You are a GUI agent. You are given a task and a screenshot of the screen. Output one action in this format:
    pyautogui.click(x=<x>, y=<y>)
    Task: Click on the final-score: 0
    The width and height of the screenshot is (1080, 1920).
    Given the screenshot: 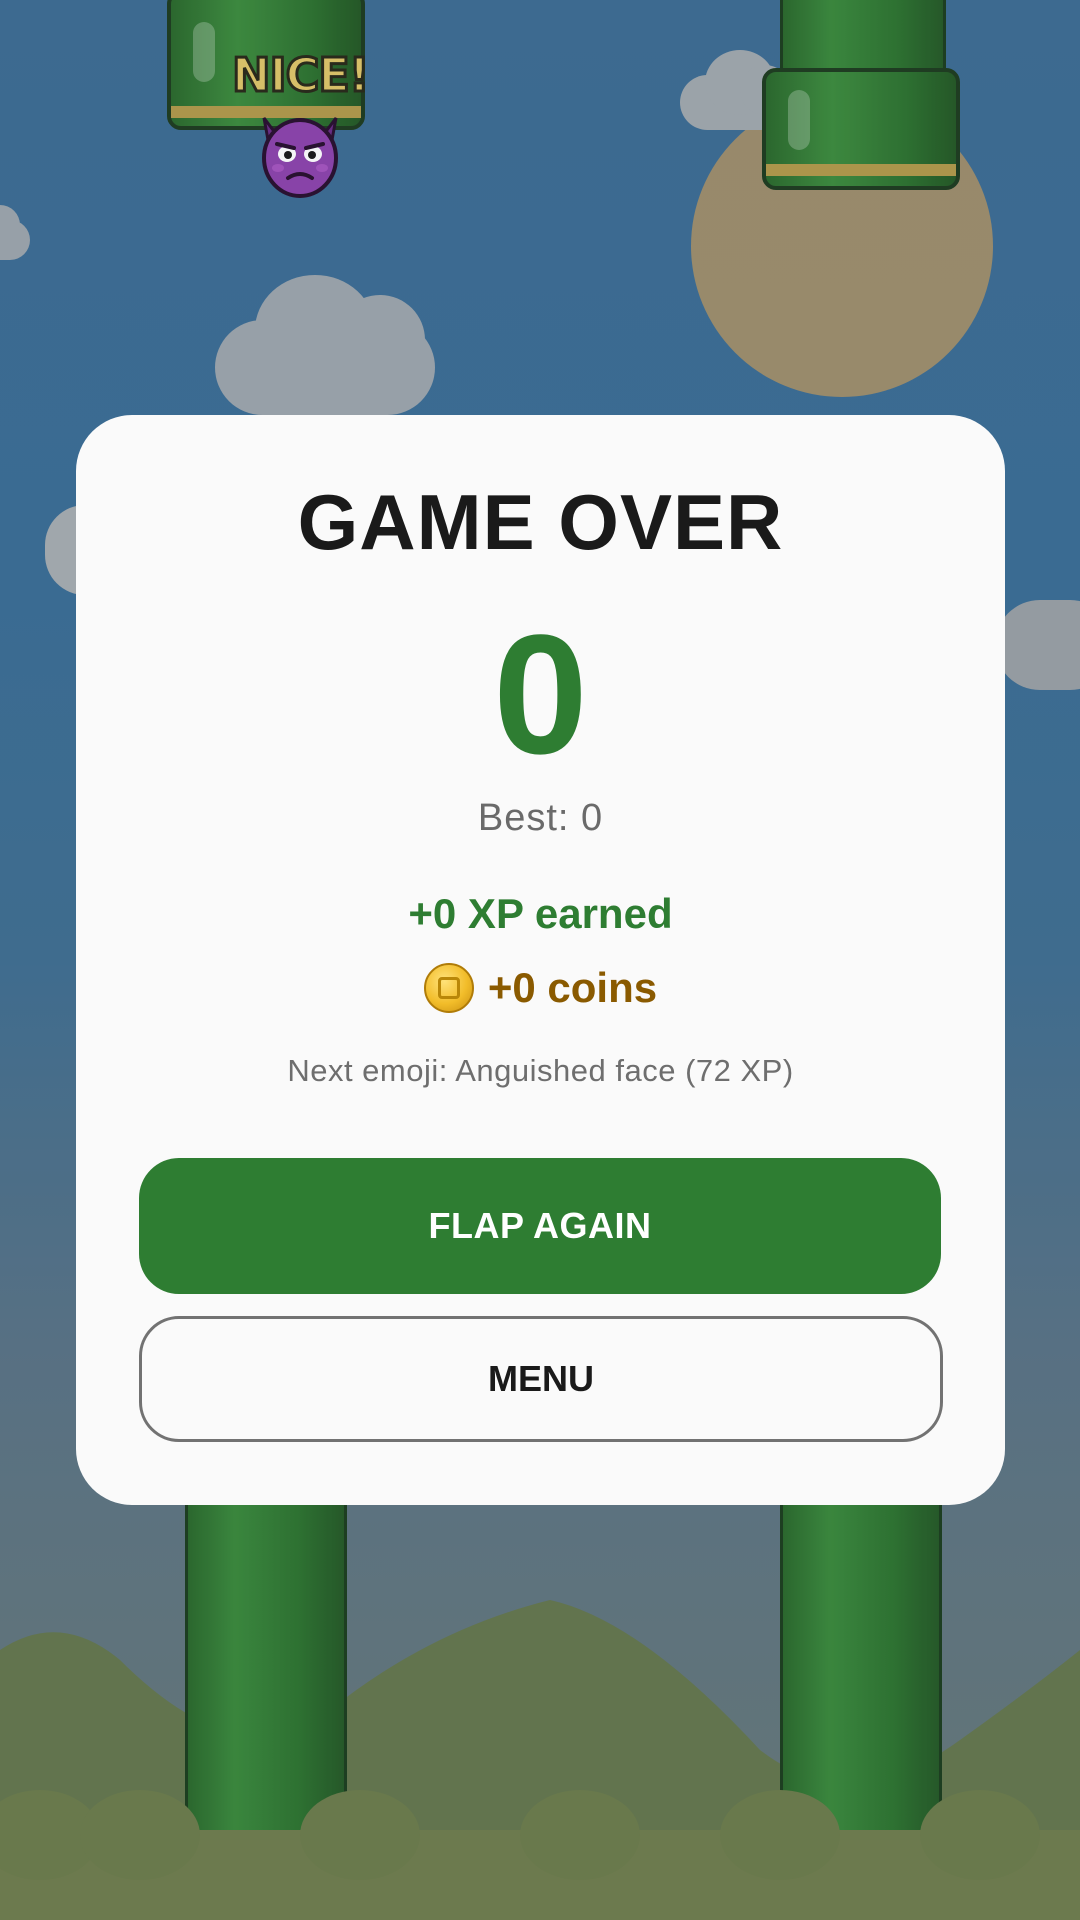 What is the action you would take?
    pyautogui.click(x=540, y=695)
    